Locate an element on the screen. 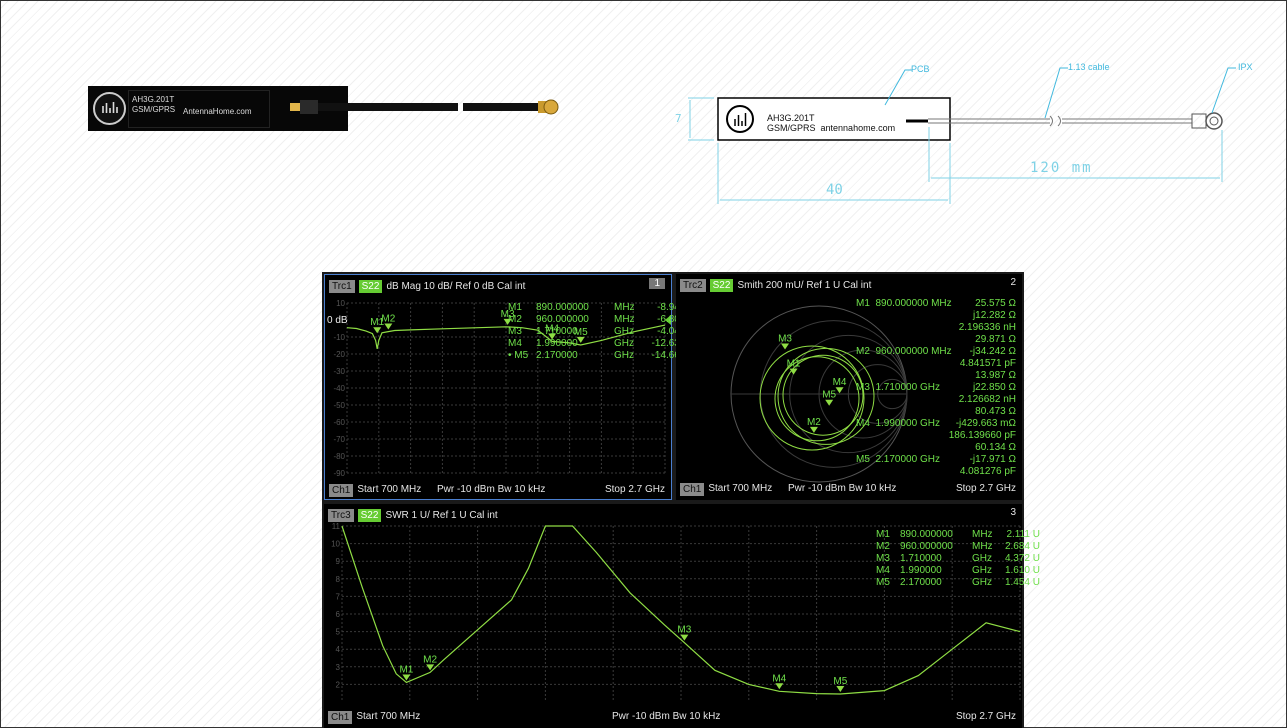  mrk-freq: 2.170000 GHz is located at coordinates (907, 459).